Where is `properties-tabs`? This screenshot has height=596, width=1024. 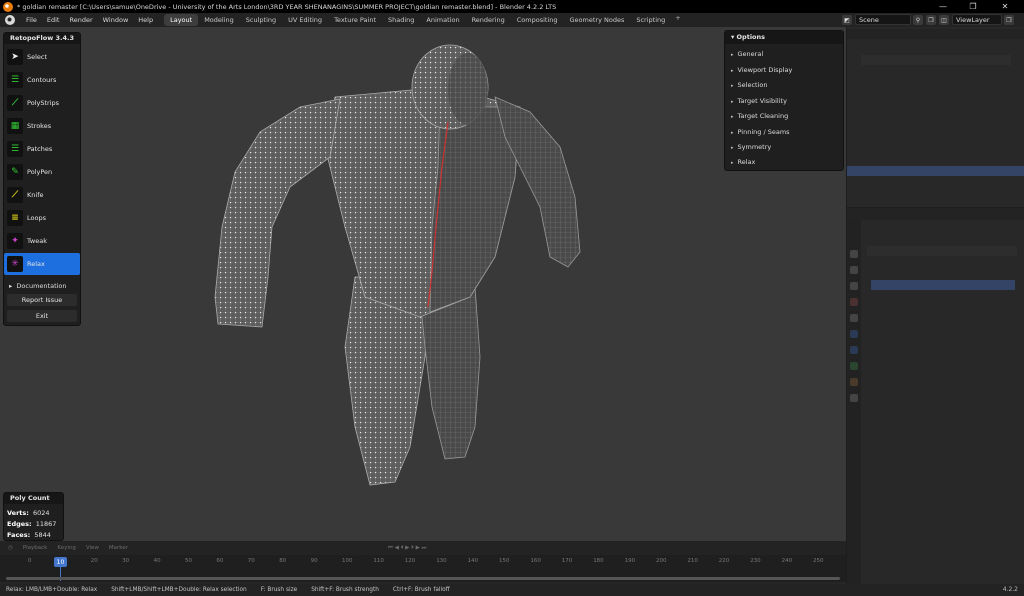
properties-tabs is located at coordinates (854, 402).